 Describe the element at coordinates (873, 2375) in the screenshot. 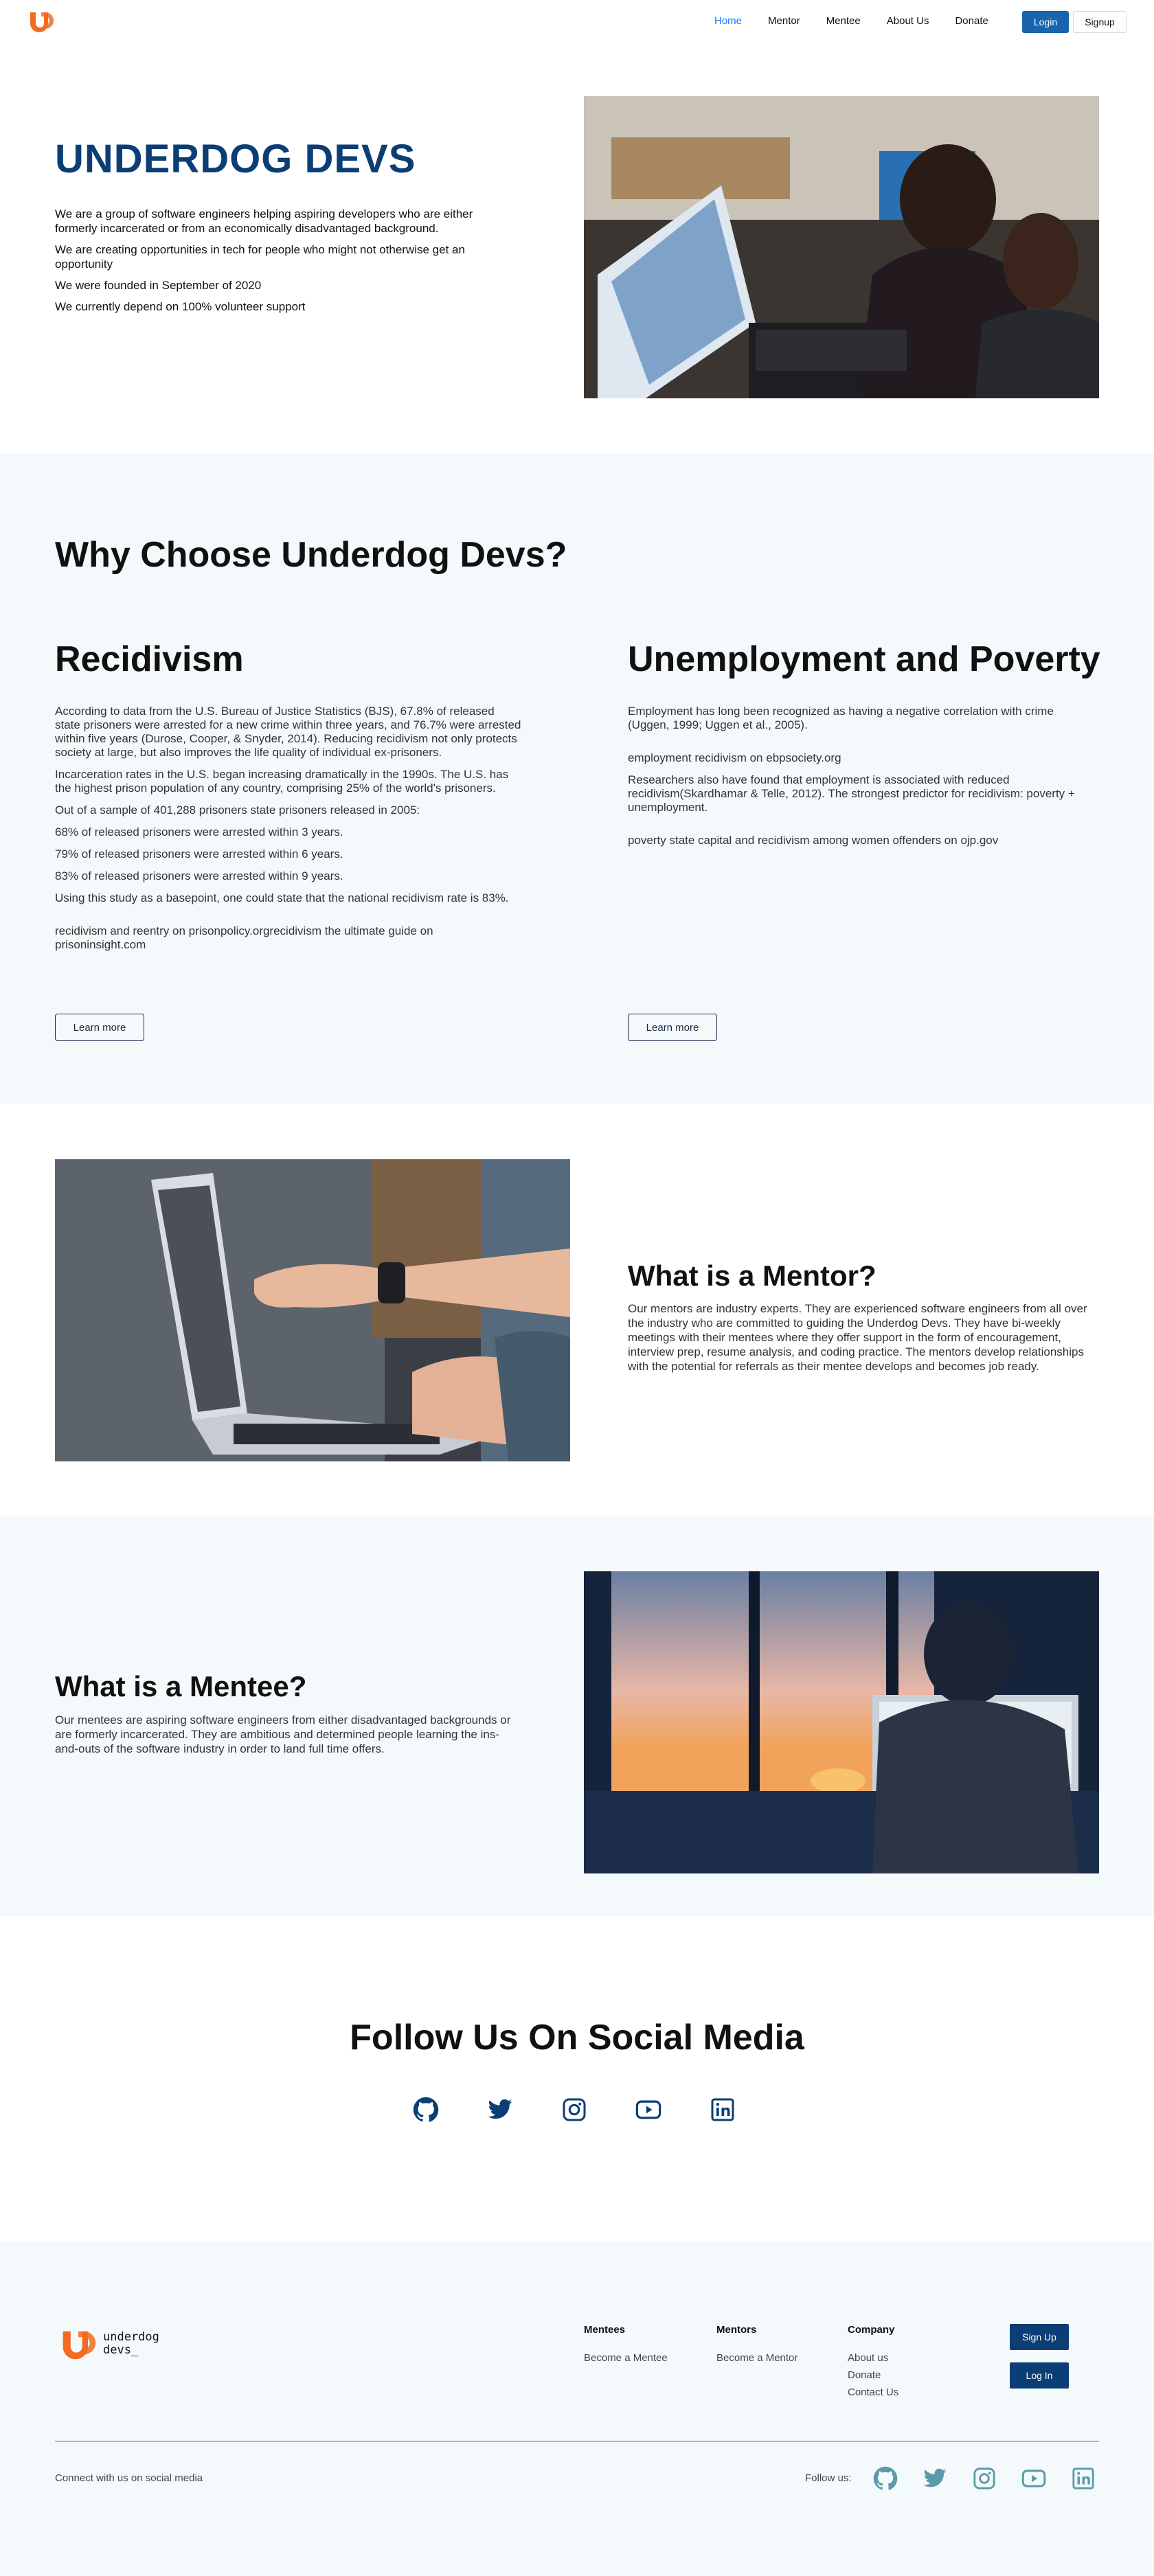

I see `footer-link-donate: Donate` at that location.